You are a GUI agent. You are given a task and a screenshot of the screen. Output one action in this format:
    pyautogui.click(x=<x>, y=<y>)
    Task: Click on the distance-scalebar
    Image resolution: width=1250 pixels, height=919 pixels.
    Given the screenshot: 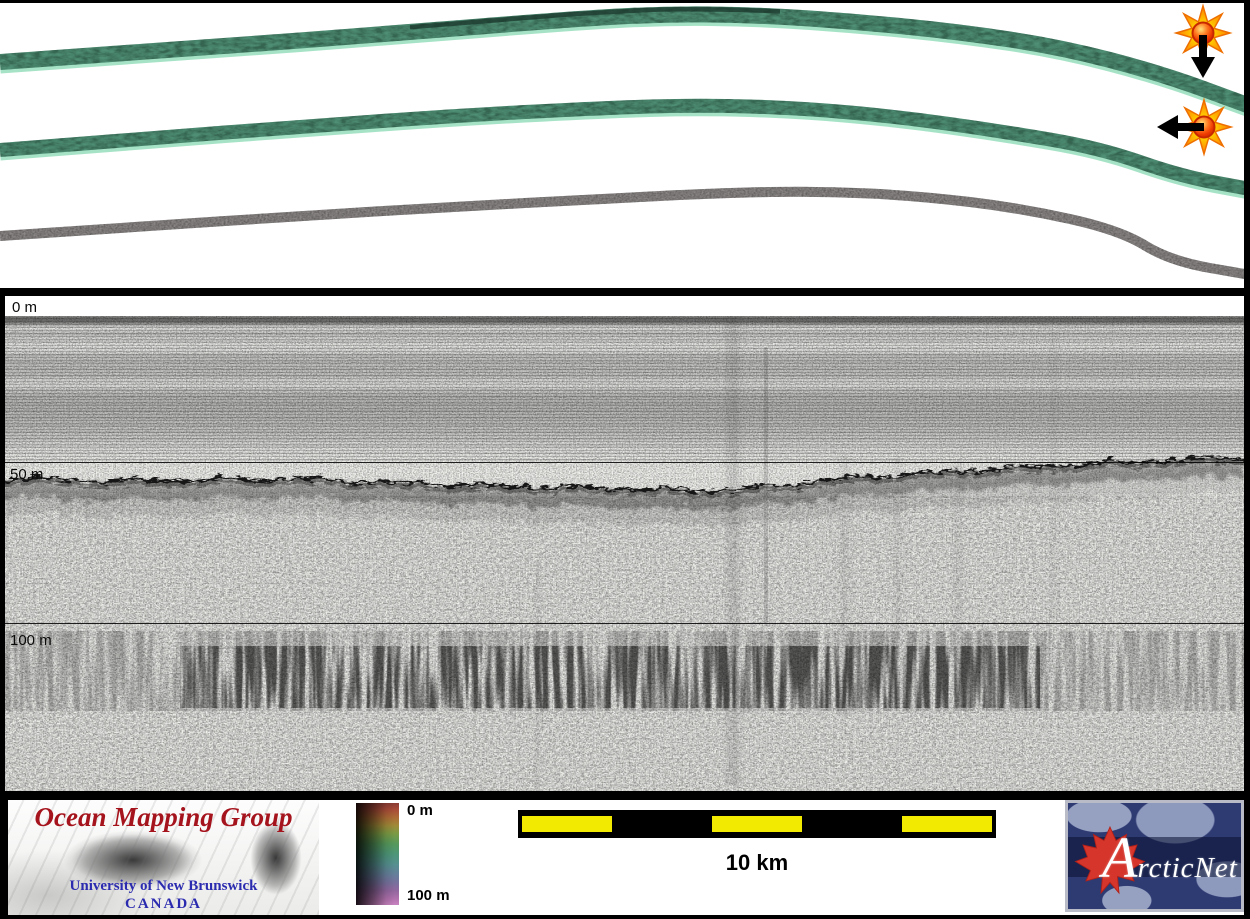 What is the action you would take?
    pyautogui.click(x=757, y=824)
    